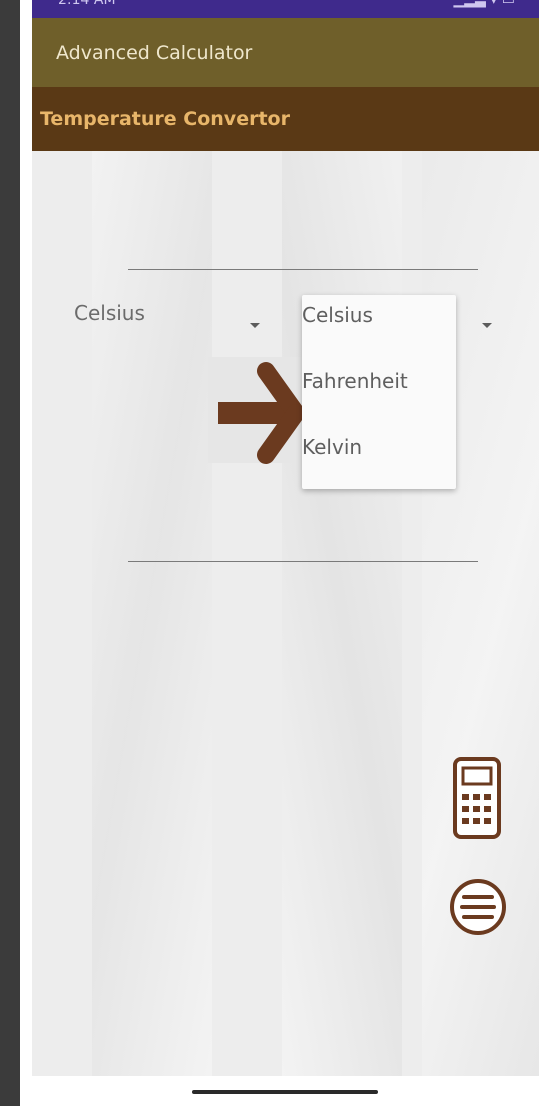  I want to click on navigation-bar, so click(285, 1091).